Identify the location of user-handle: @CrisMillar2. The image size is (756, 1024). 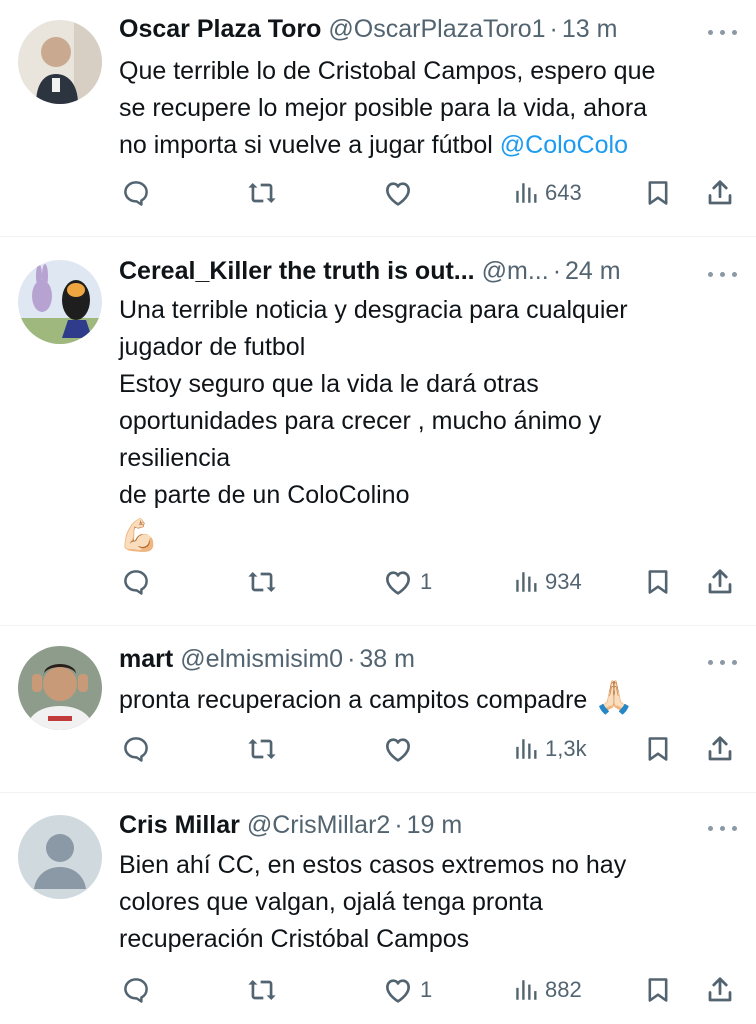
(318, 825).